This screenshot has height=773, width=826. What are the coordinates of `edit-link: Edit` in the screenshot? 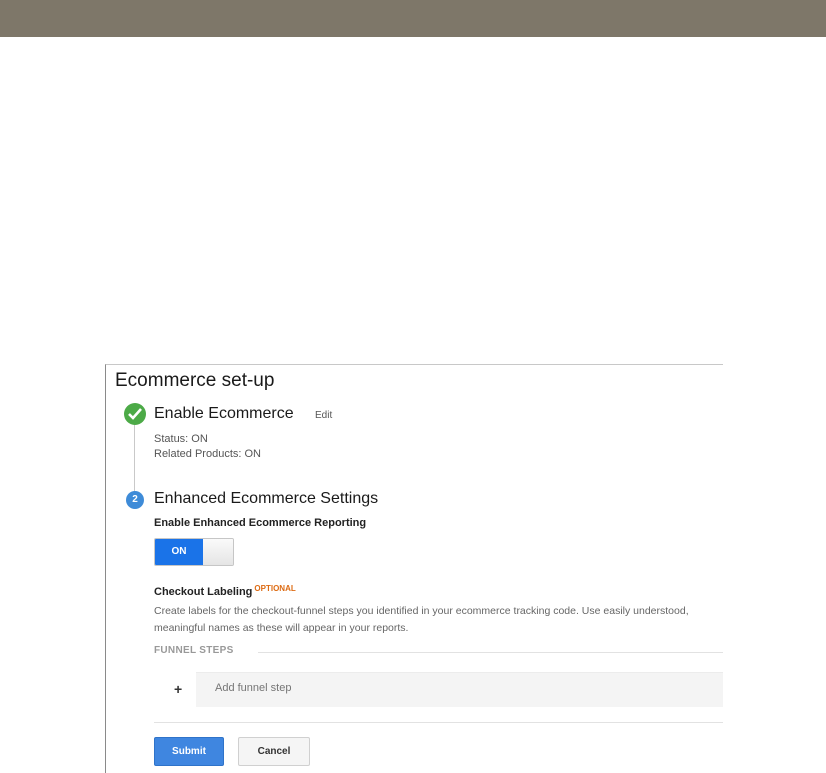 It's located at (323, 415).